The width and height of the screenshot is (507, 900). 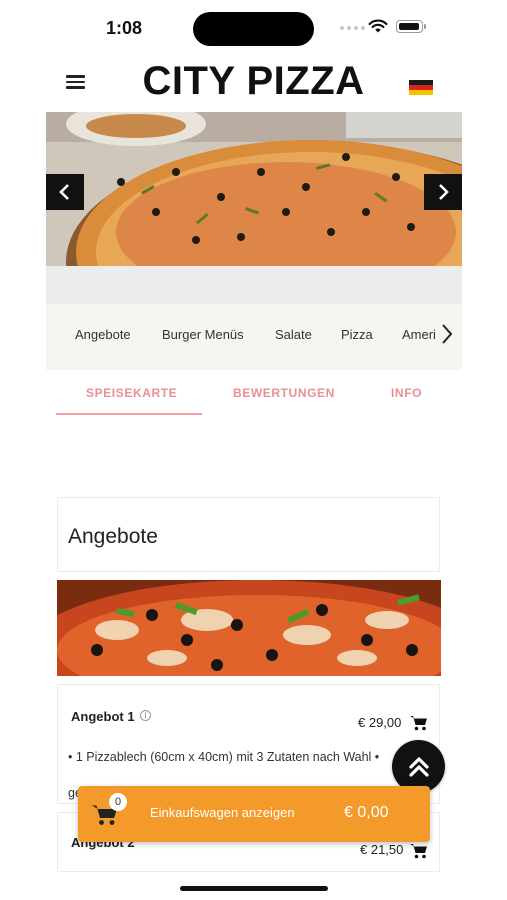 I want to click on pizza-hero-image, so click(x=254, y=189).